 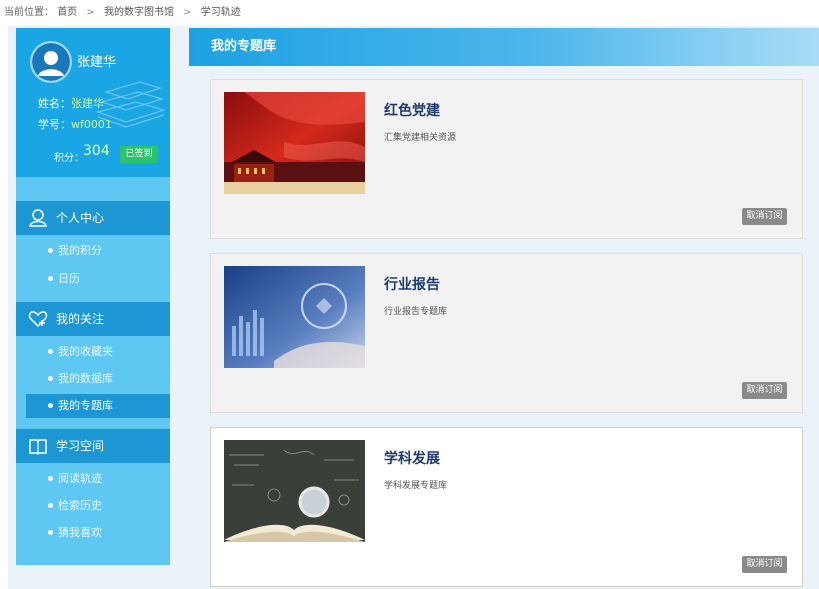 What do you see at coordinates (96, 151) in the screenshot?
I see `score-value: 304` at bounding box center [96, 151].